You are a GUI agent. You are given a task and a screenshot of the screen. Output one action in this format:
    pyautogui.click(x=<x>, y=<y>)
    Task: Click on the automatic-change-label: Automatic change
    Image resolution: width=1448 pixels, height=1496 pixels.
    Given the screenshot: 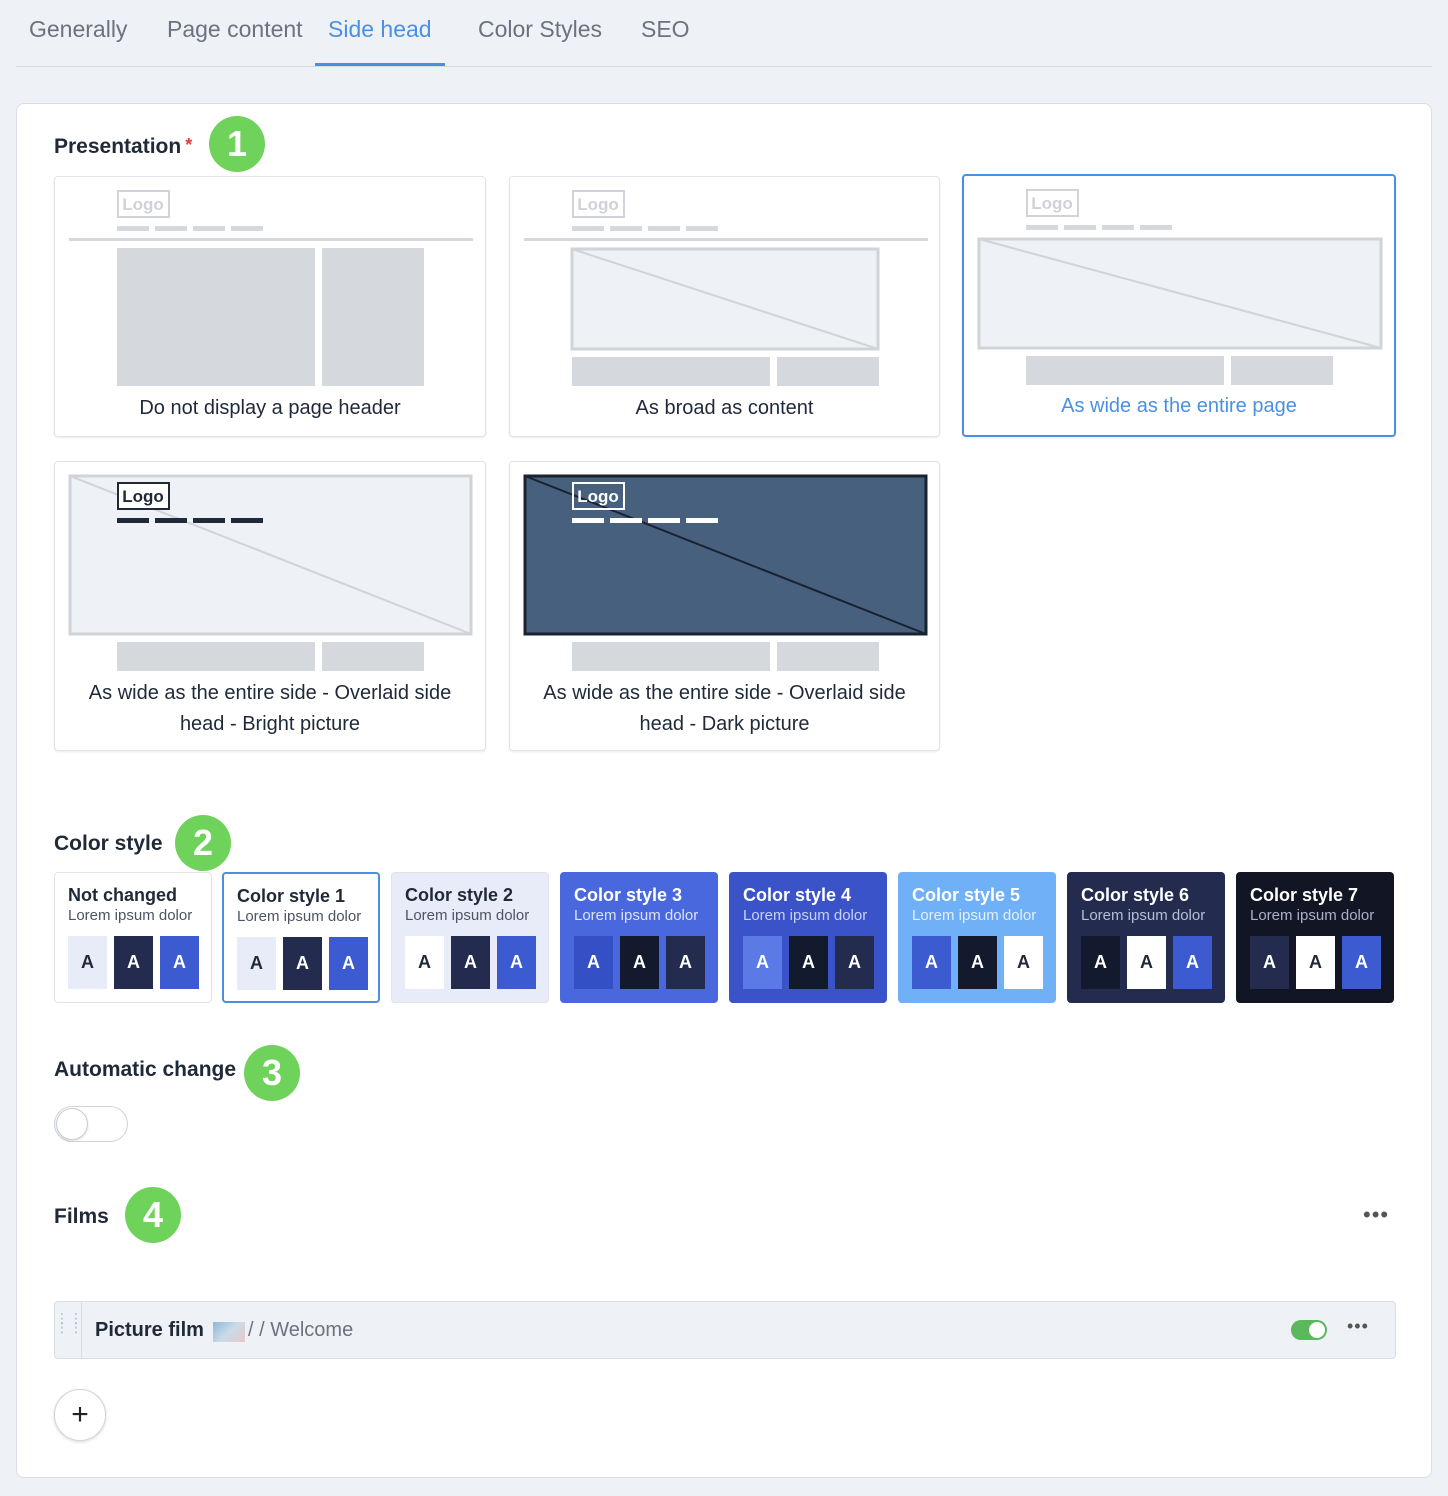 What is the action you would take?
    pyautogui.click(x=145, y=1069)
    